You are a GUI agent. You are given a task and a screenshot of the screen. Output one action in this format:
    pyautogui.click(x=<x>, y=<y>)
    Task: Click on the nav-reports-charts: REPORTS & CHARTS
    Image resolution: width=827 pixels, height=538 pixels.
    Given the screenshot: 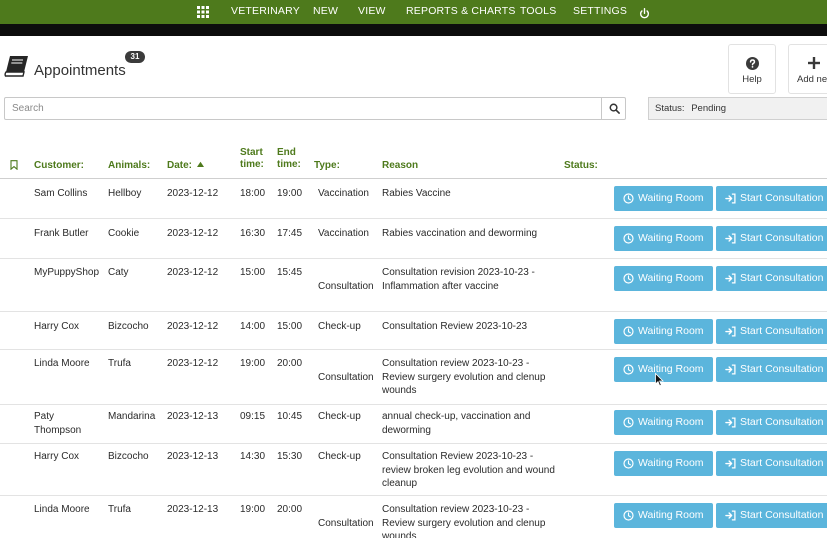 What is the action you would take?
    pyautogui.click(x=461, y=12)
    